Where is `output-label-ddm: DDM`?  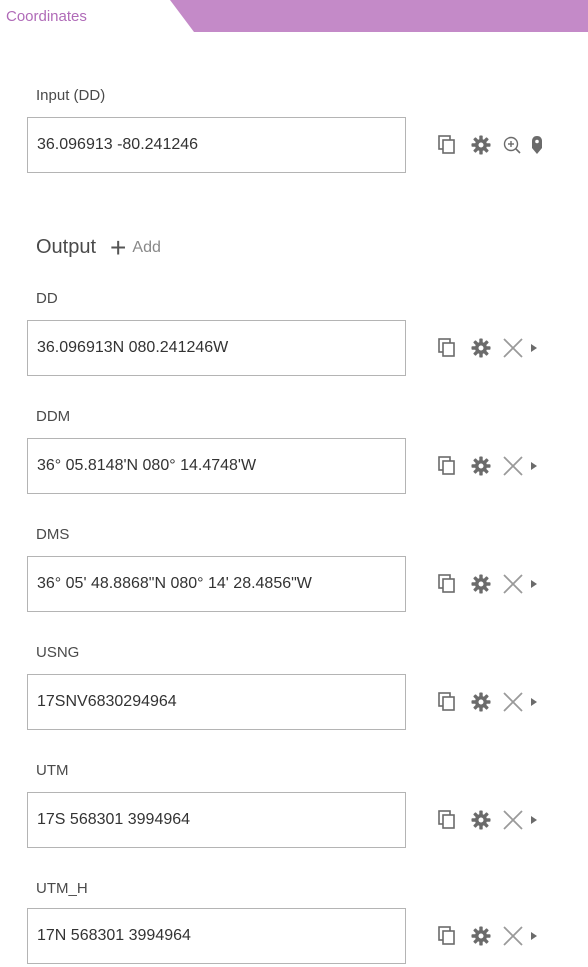
output-label-ddm: DDM is located at coordinates (53, 416).